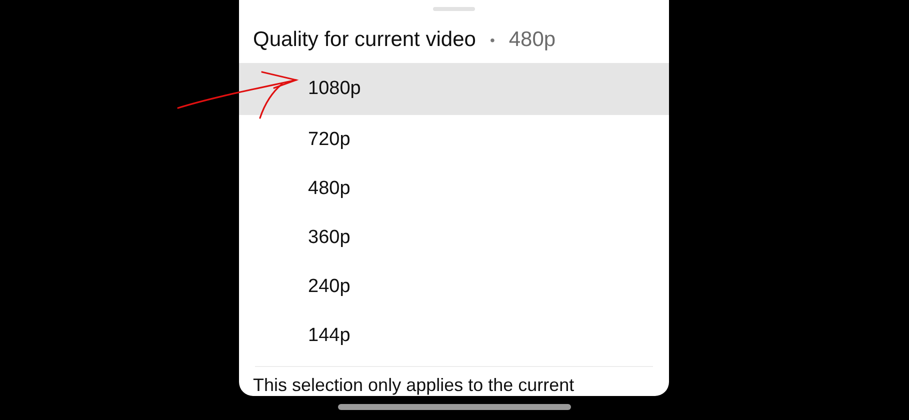 The width and height of the screenshot is (909, 420). I want to click on sheet-title: Quality for current video, so click(364, 40).